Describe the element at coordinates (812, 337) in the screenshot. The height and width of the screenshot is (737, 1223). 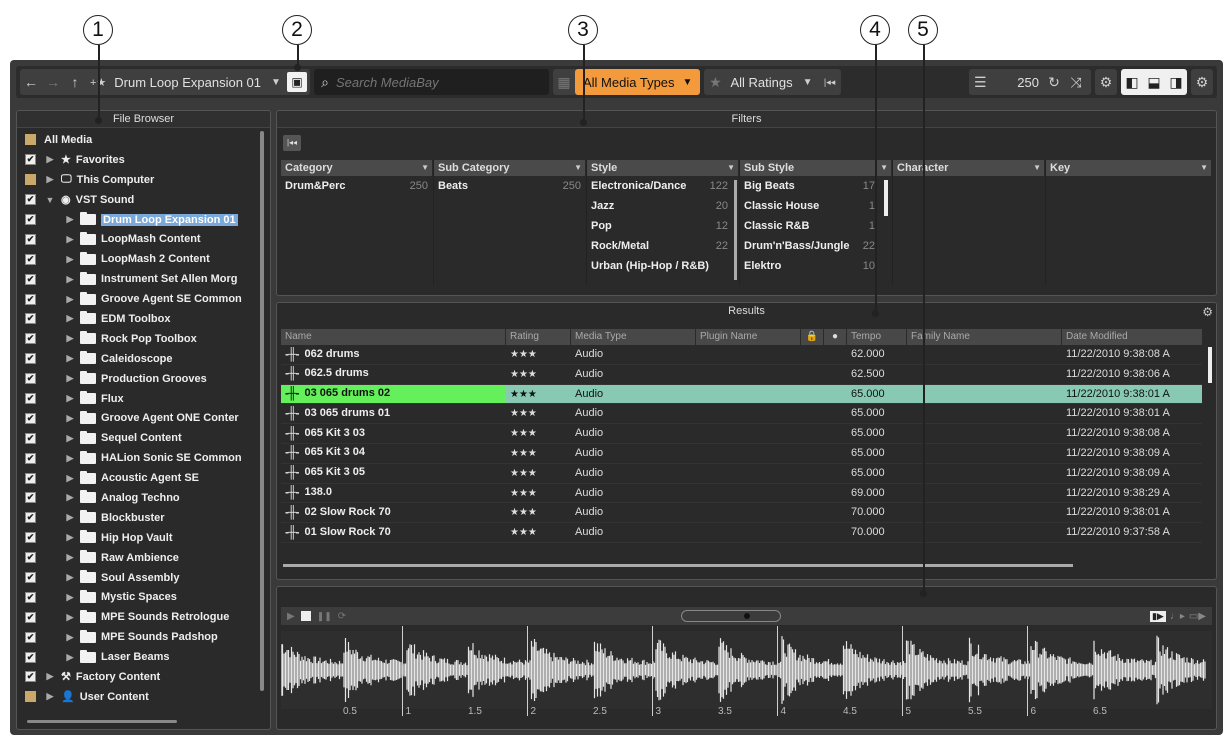
I see `lock-icon: 🔒` at that location.